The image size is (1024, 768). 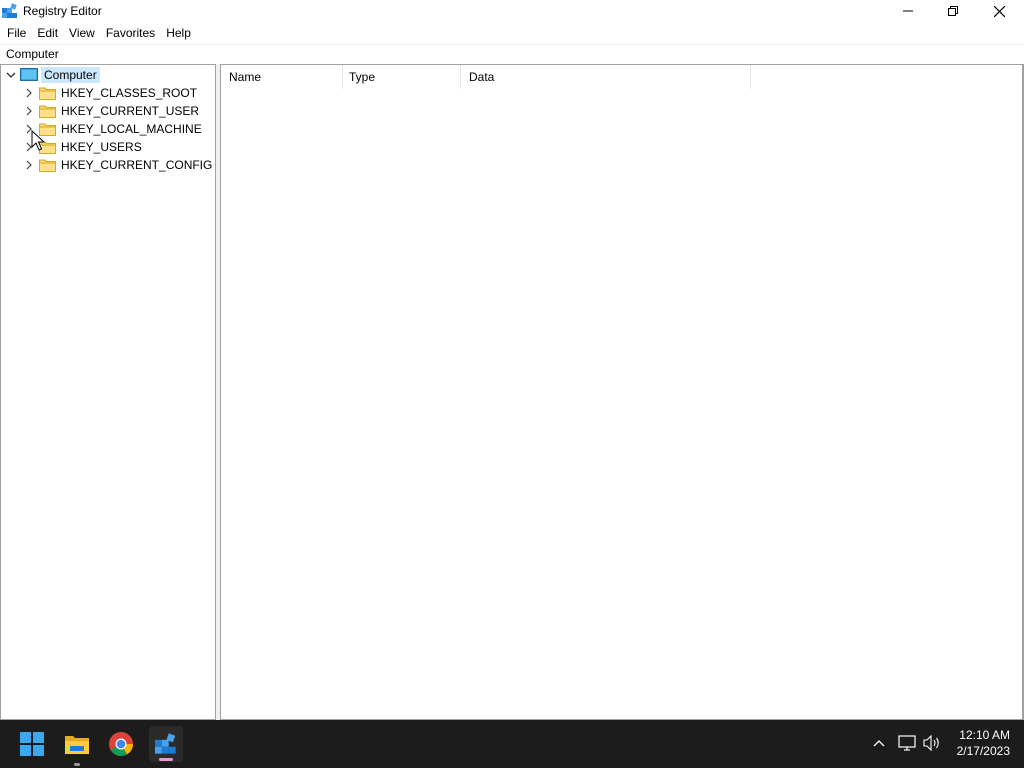 I want to click on start-icon, so click(x=32, y=744).